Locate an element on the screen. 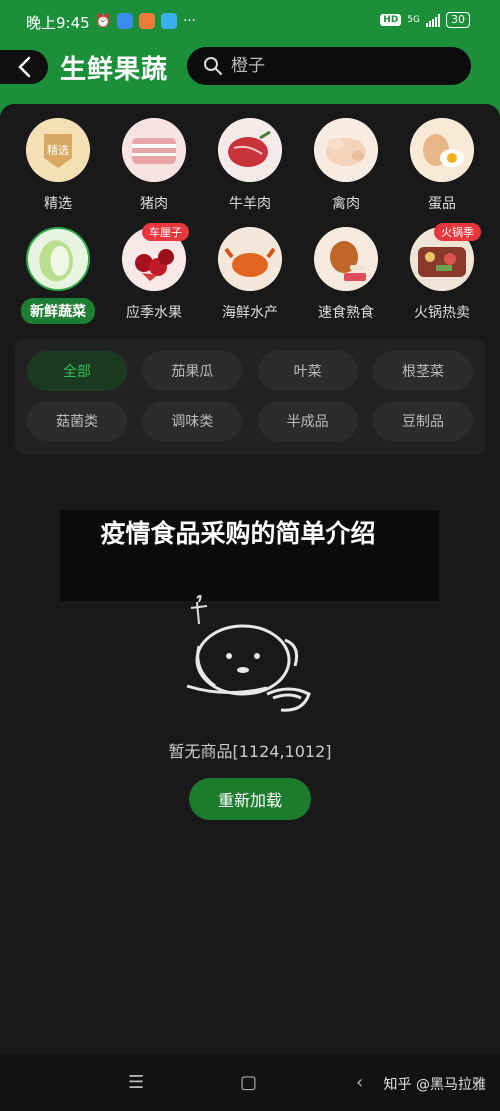 This screenshot has width=500, height=1111. promo-badge: 火锅季 is located at coordinates (457, 232).